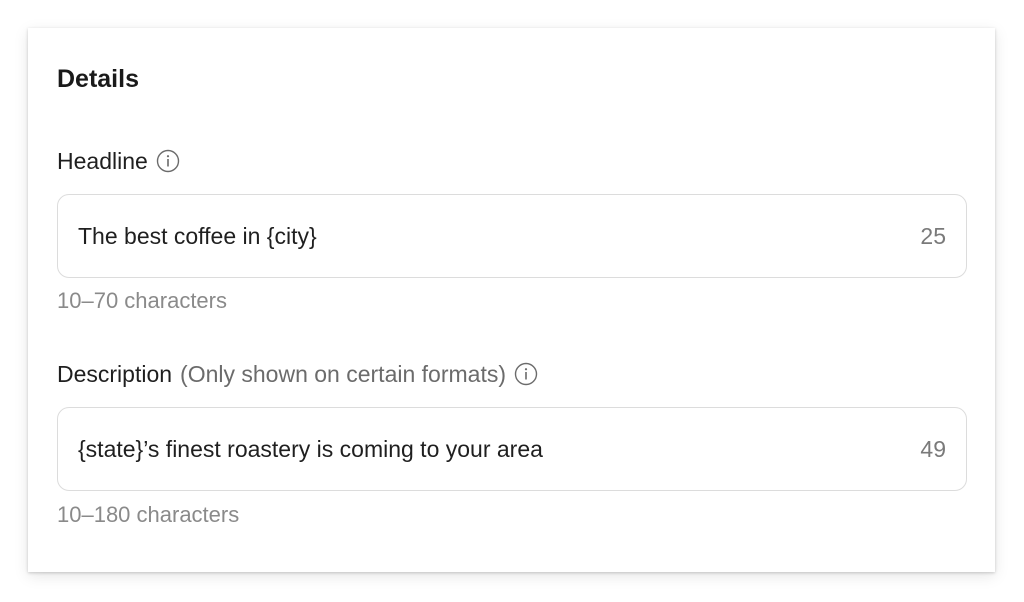  Describe the element at coordinates (102, 161) in the screenshot. I see `headline-label: Headline` at that location.